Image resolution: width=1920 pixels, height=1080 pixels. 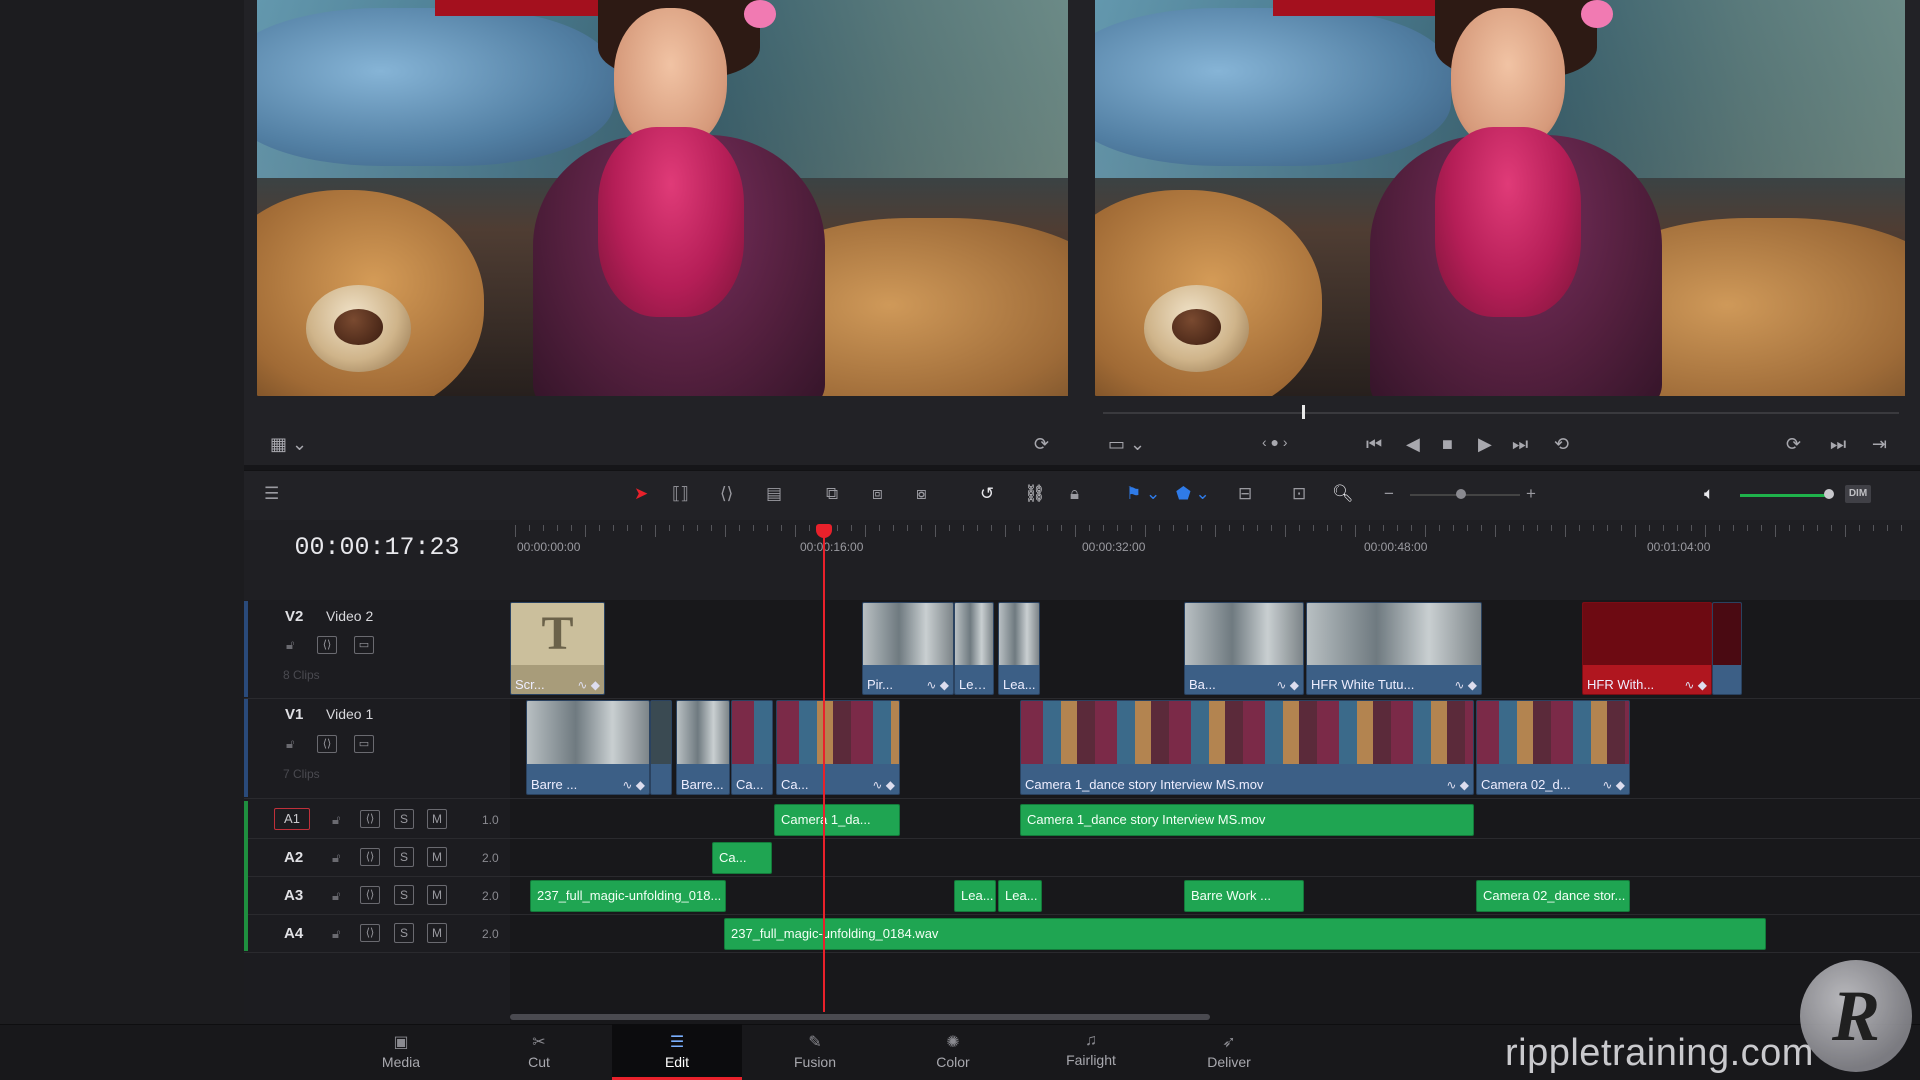 I want to click on timeline-timecode: 00:00:17:23, so click(x=377, y=547).